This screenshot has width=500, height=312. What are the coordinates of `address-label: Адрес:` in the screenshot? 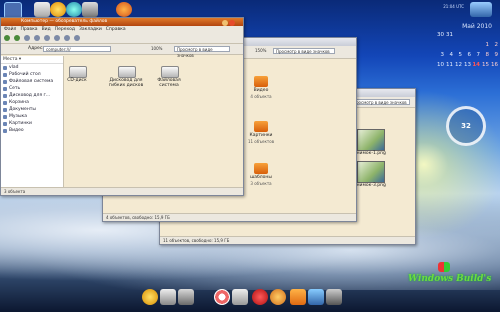 It's located at (36, 48).